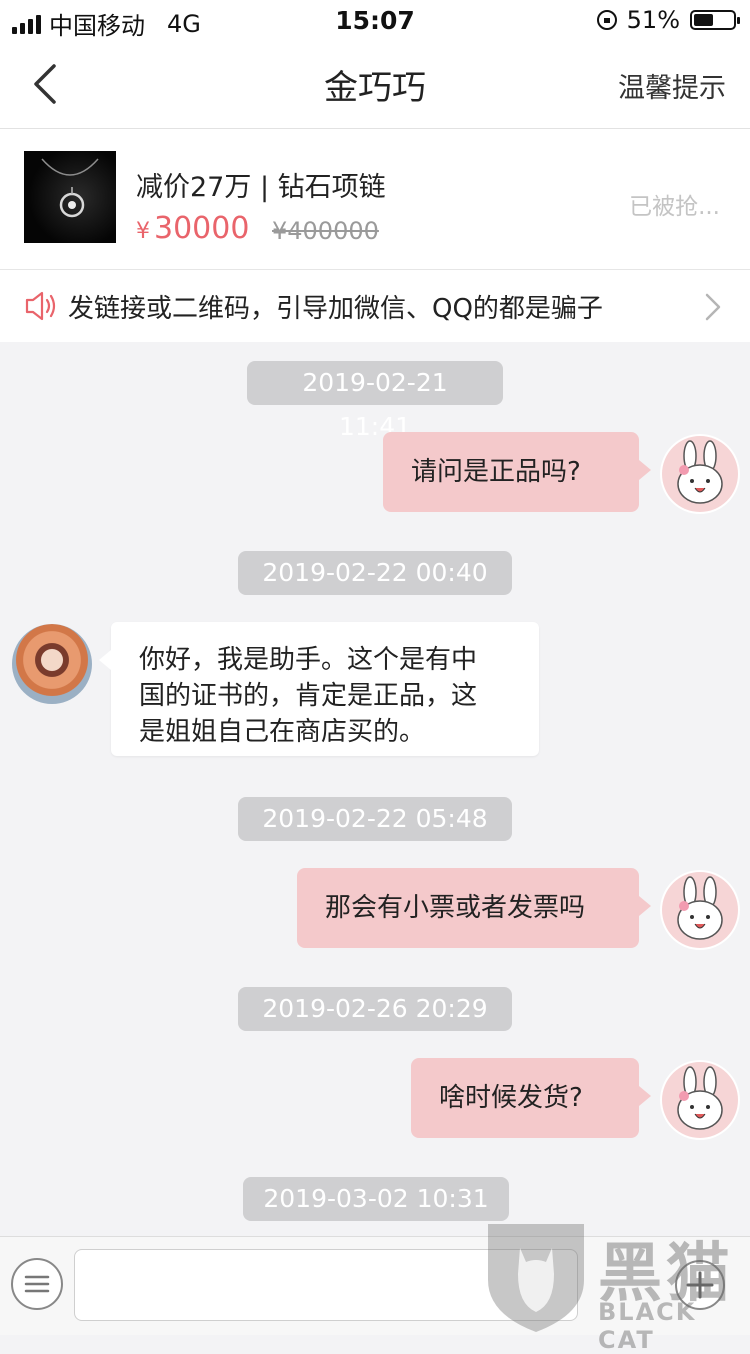 The width and height of the screenshot is (750, 1354). What do you see at coordinates (653, 20) in the screenshot?
I see `battery-percent: 51%` at bounding box center [653, 20].